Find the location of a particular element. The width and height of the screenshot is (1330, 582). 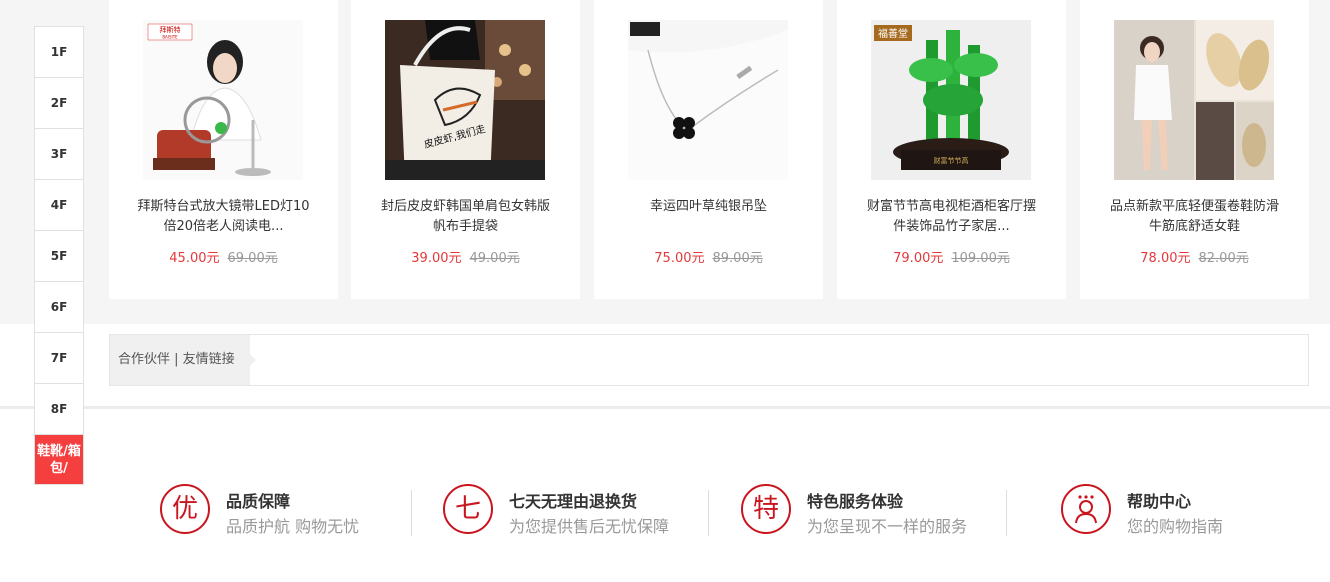

base-text: 财富节节高 is located at coordinates (951, 160).